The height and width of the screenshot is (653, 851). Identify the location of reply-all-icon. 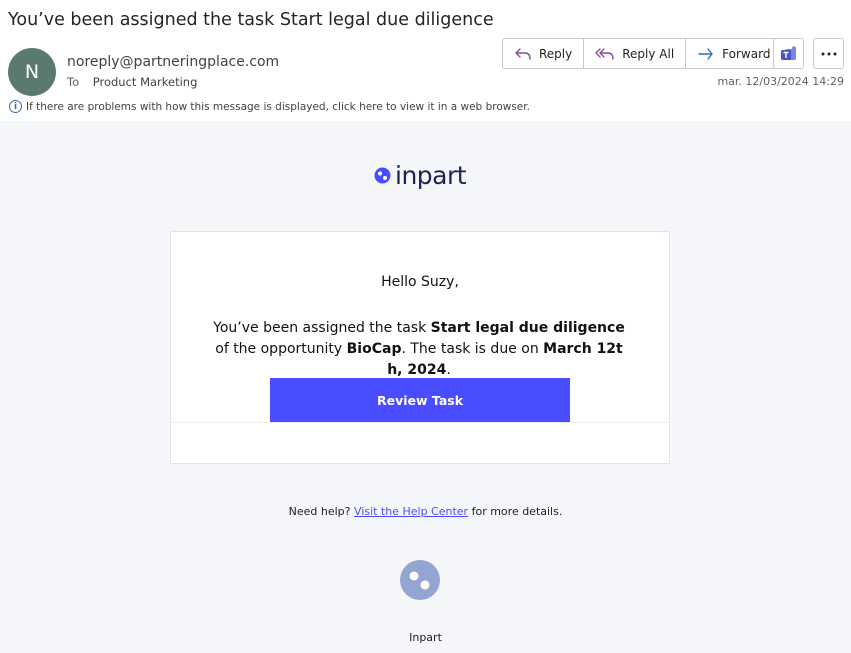
(604, 53).